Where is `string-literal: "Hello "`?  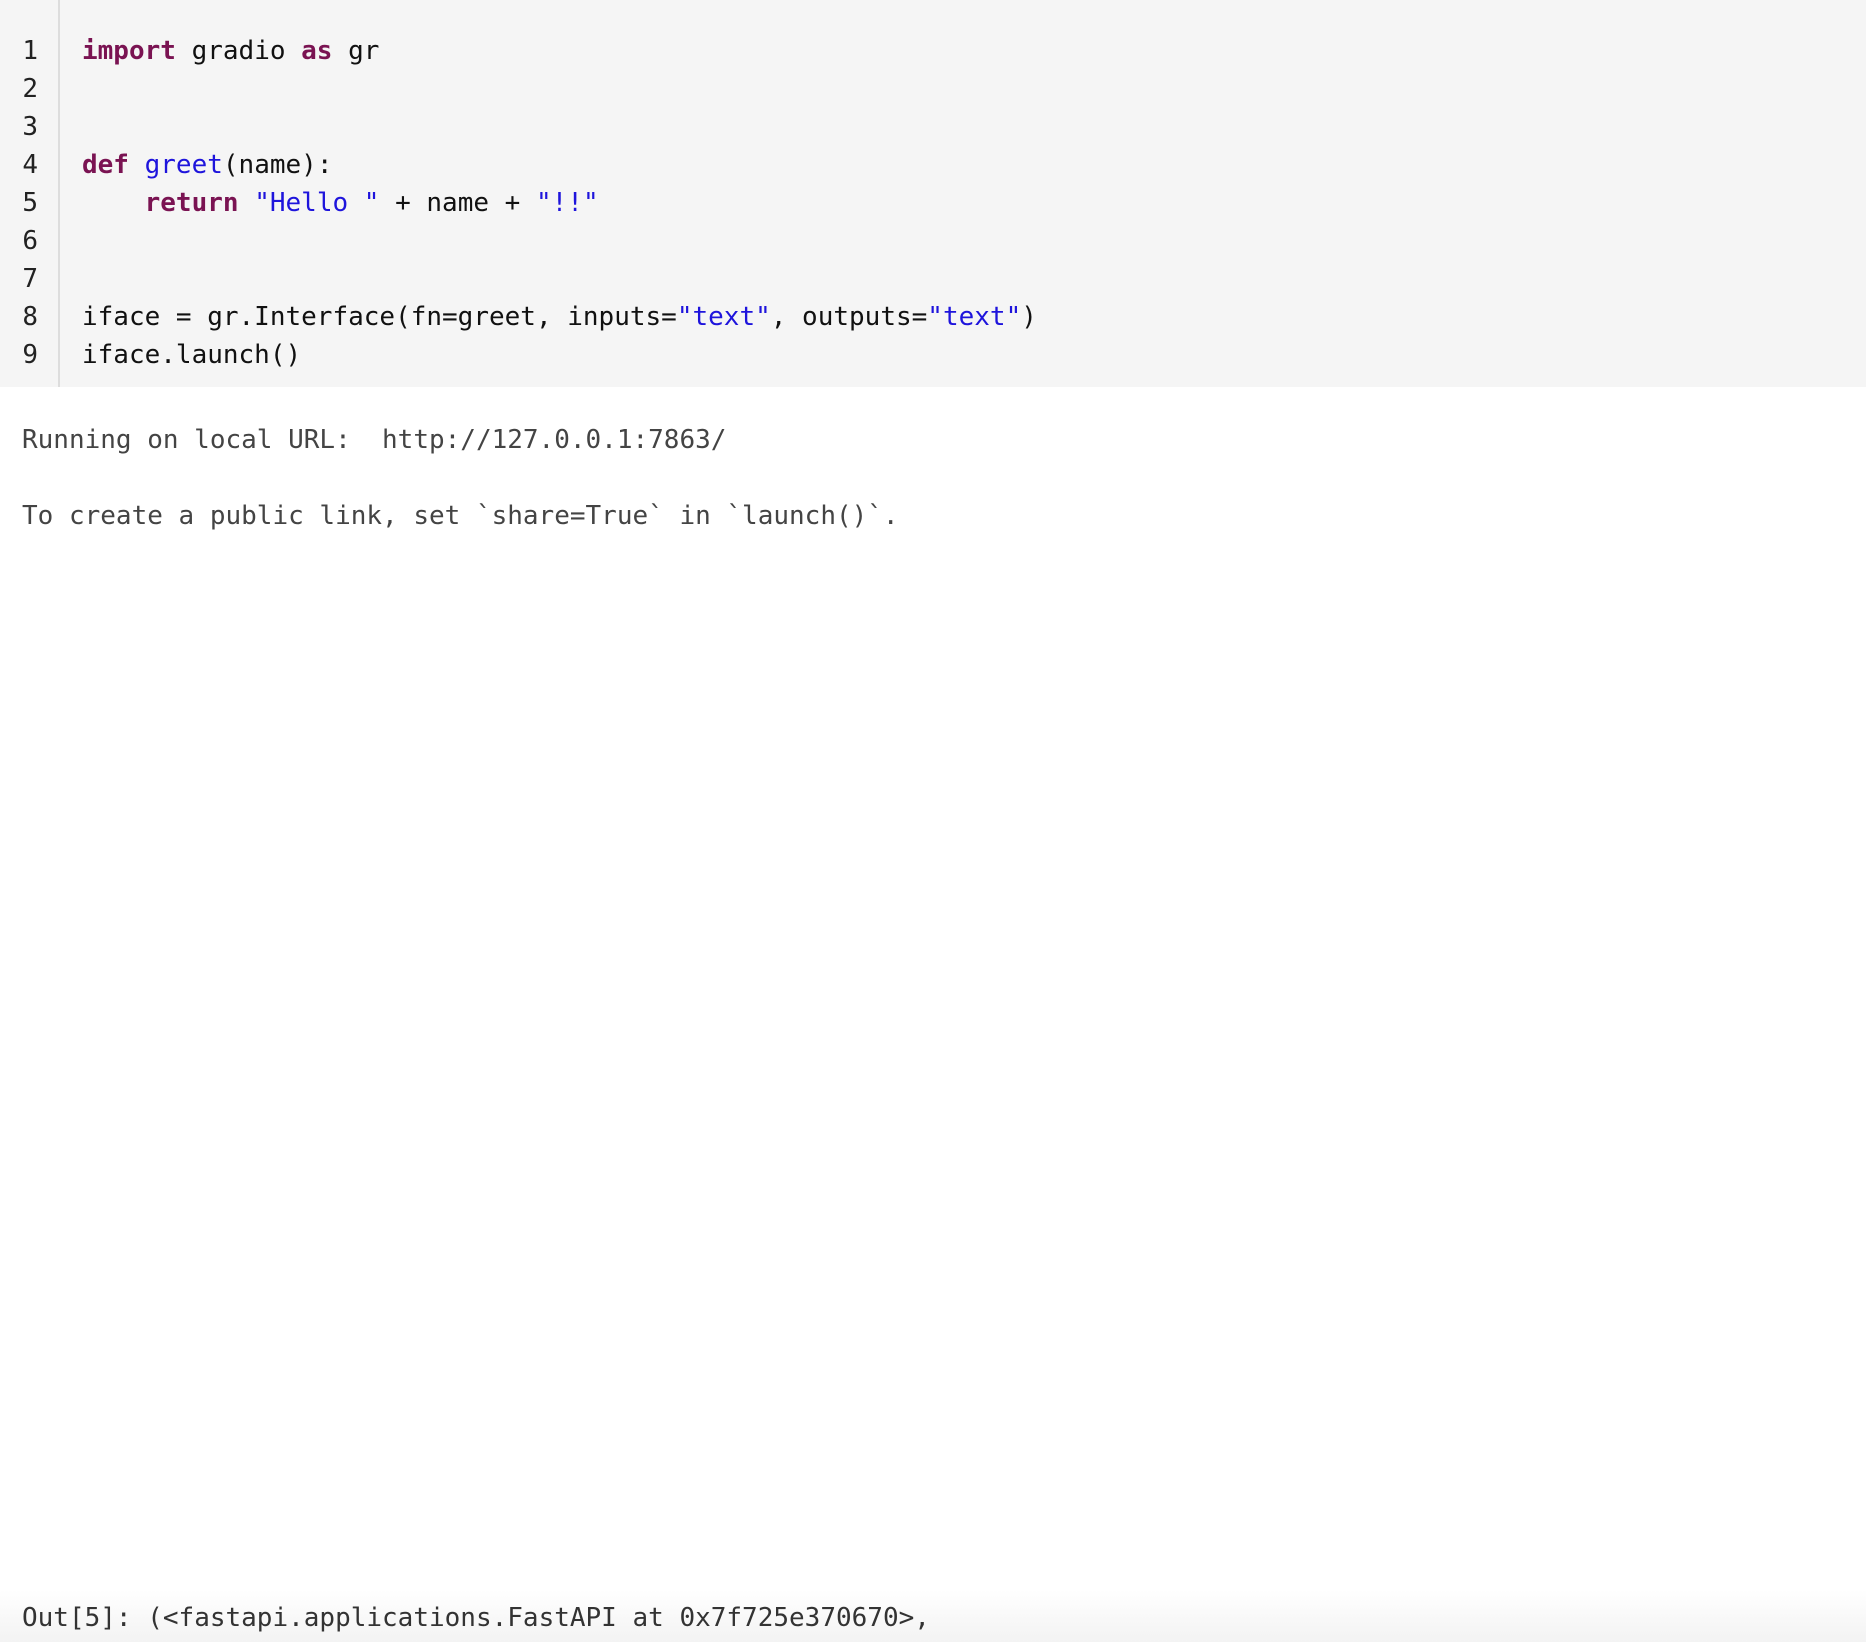 string-literal: "Hello " is located at coordinates (317, 203).